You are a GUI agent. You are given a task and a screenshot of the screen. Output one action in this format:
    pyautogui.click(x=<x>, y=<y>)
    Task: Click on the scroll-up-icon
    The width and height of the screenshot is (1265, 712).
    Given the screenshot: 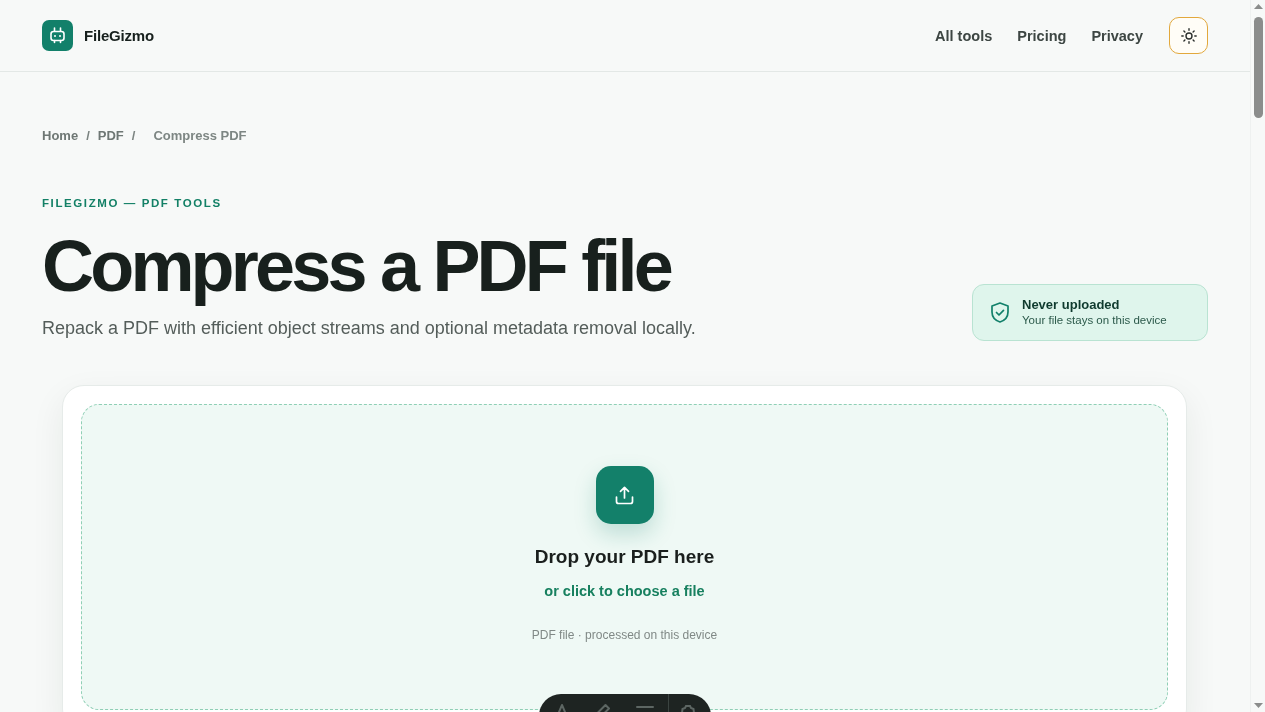 What is the action you would take?
    pyautogui.click(x=1258, y=6)
    